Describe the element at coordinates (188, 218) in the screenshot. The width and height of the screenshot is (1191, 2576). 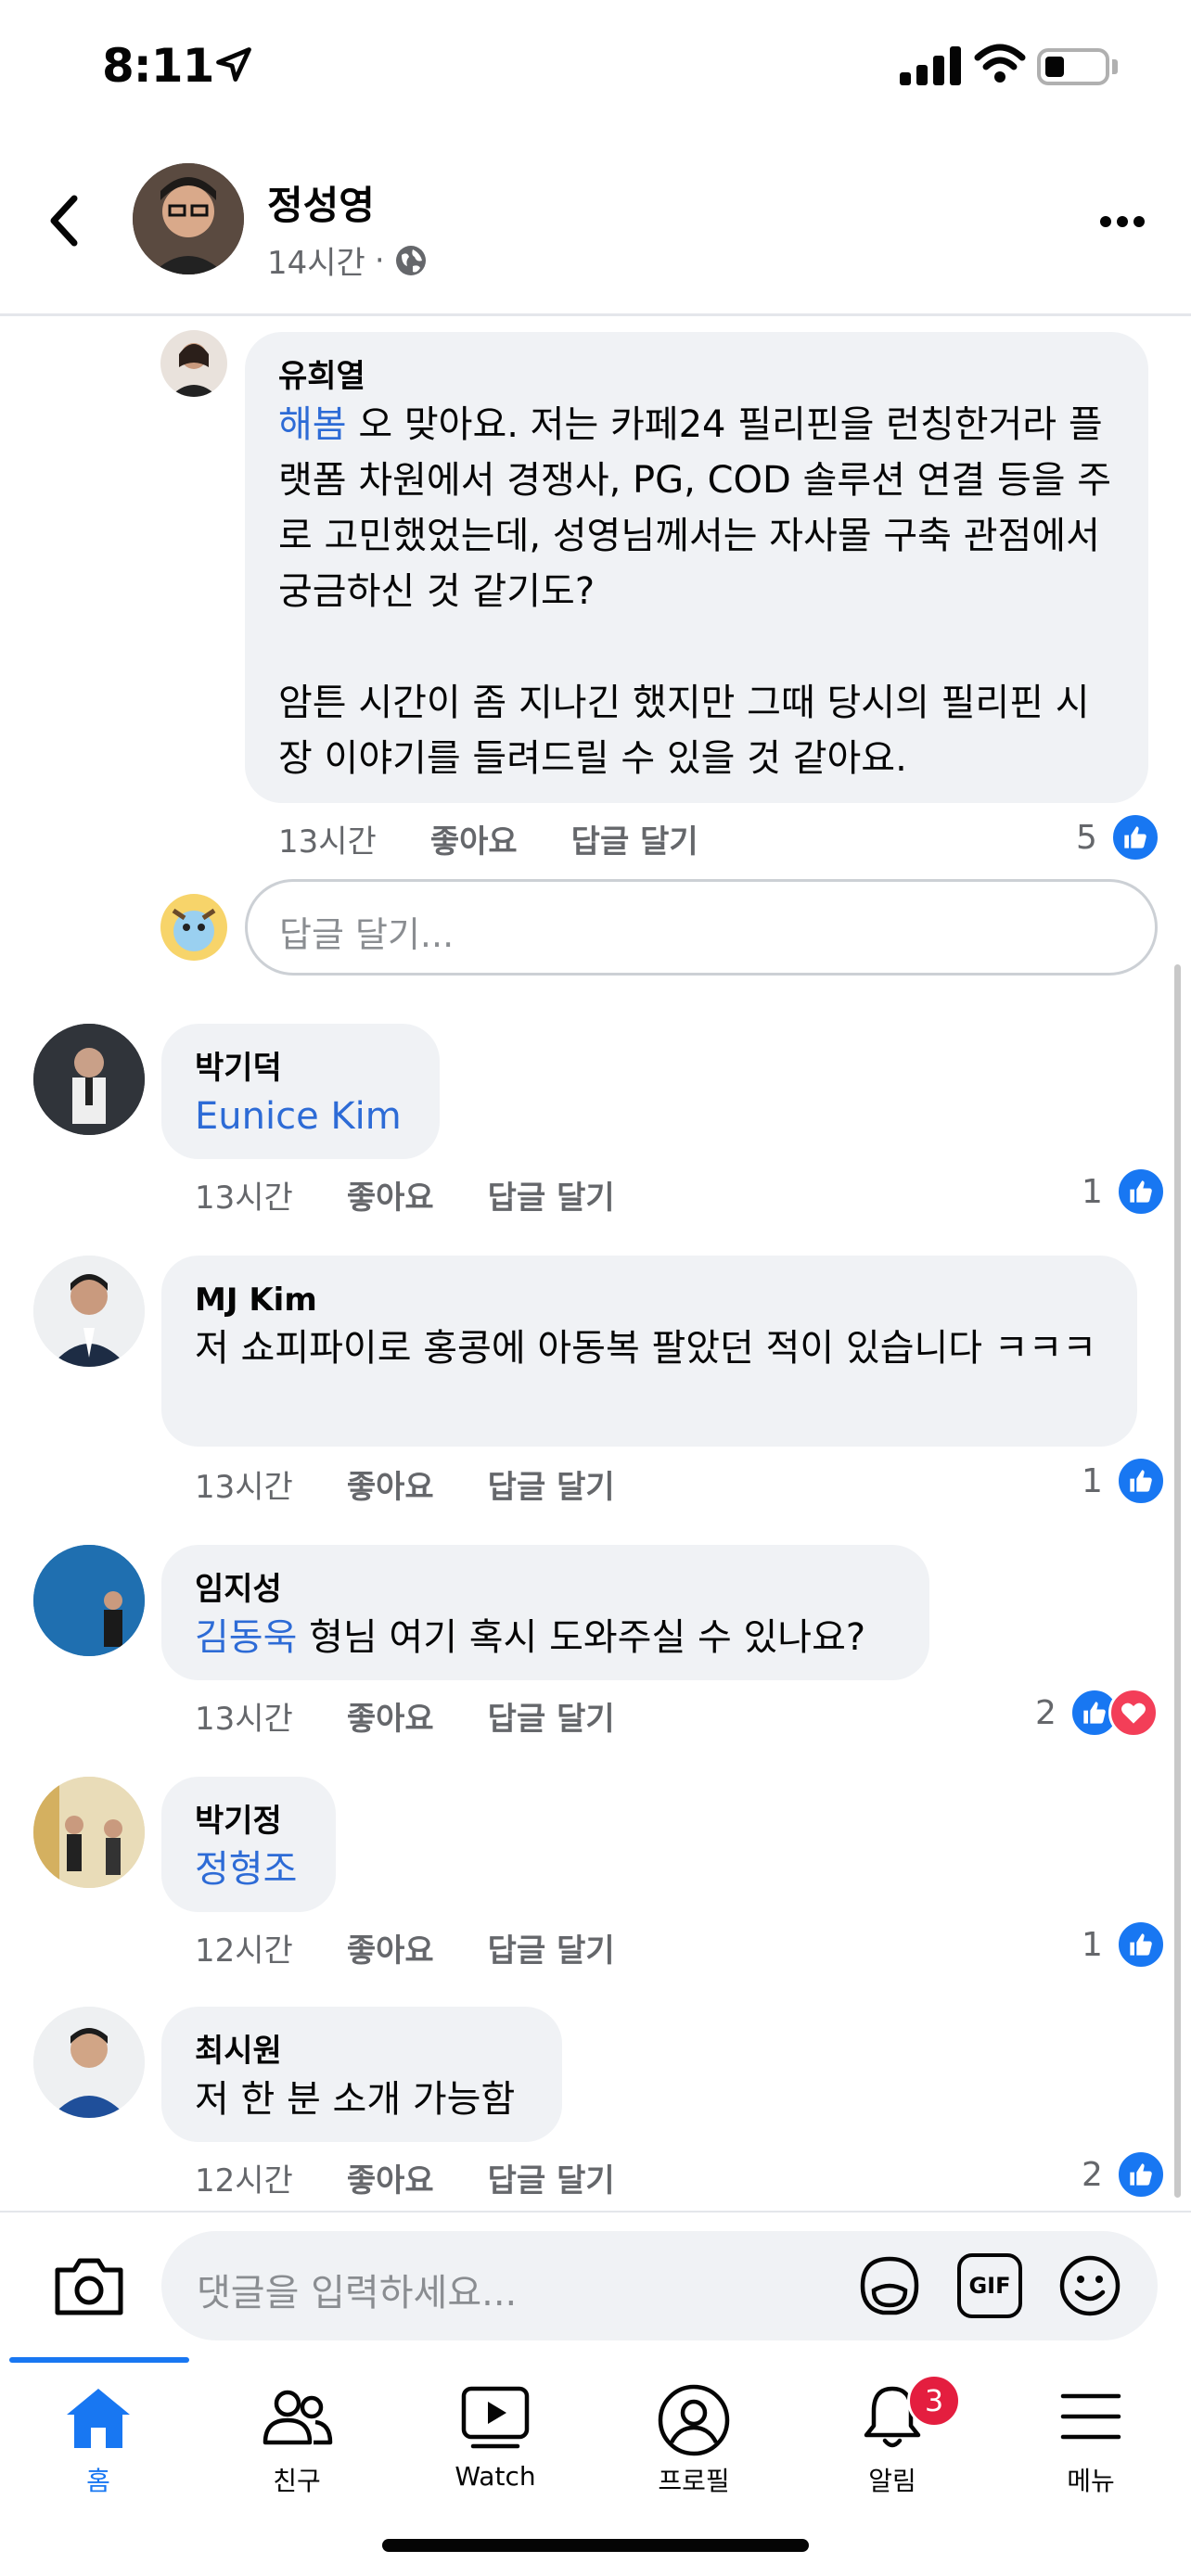
I see `post-author-avatar` at that location.